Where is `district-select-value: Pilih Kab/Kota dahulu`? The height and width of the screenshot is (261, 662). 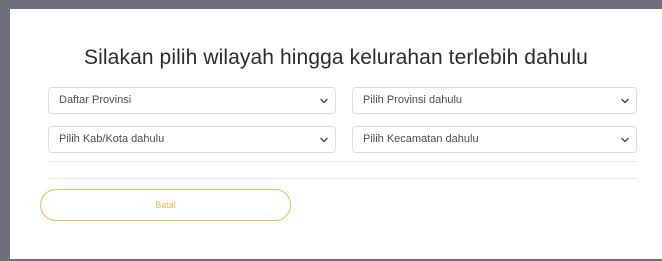 district-select-value: Pilih Kab/Kota dahulu is located at coordinates (112, 139).